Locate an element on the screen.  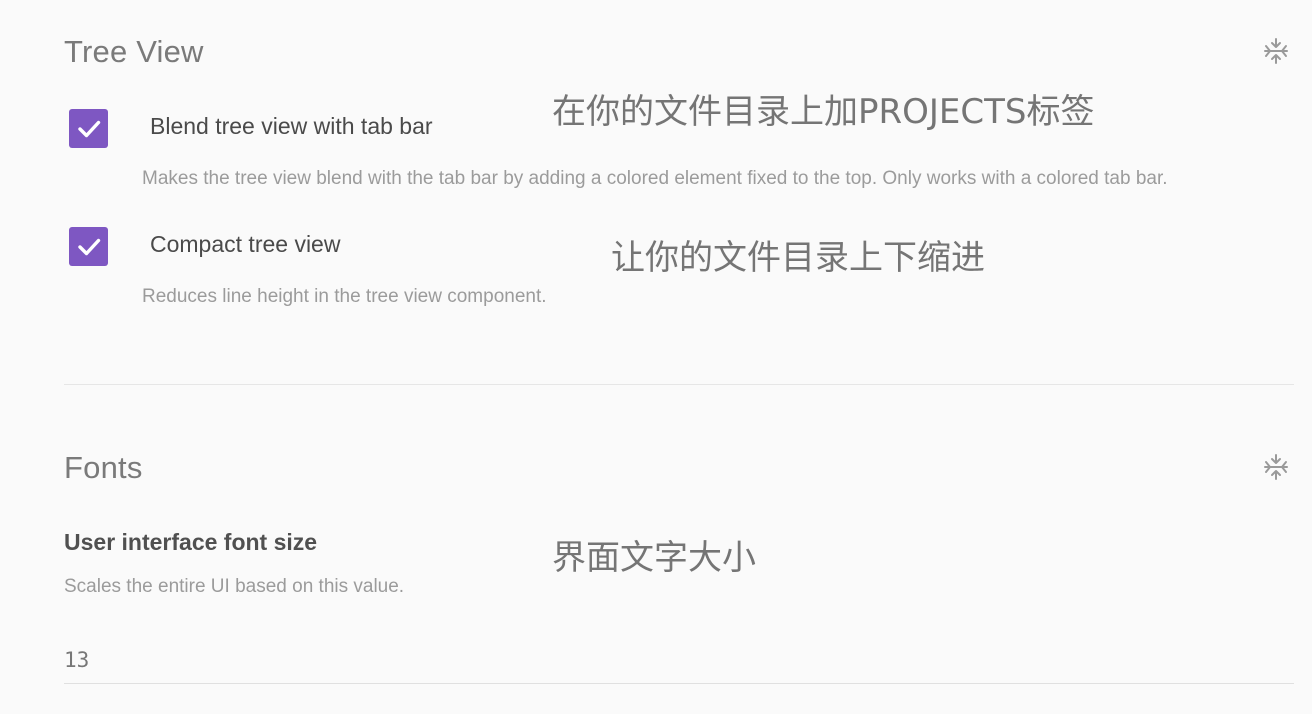
compact-tree-view-checkbox is located at coordinates (88, 246).